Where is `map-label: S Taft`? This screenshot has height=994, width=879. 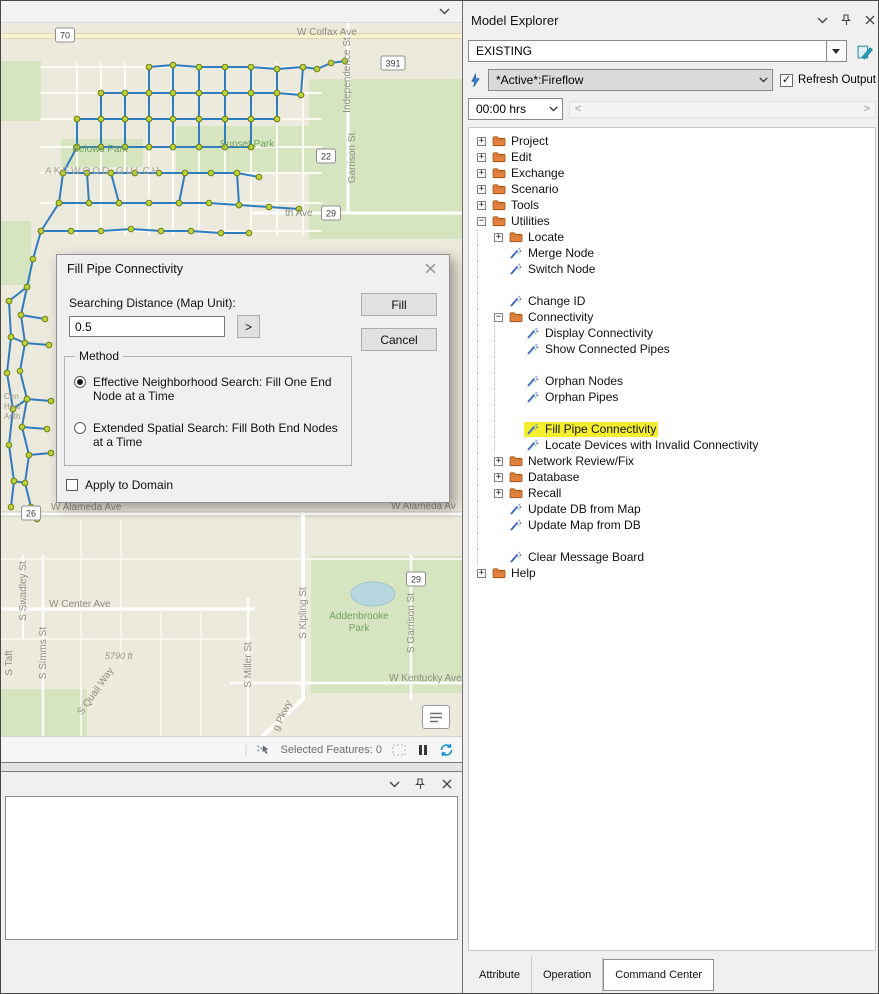
map-label: S Taft is located at coordinates (9, 663).